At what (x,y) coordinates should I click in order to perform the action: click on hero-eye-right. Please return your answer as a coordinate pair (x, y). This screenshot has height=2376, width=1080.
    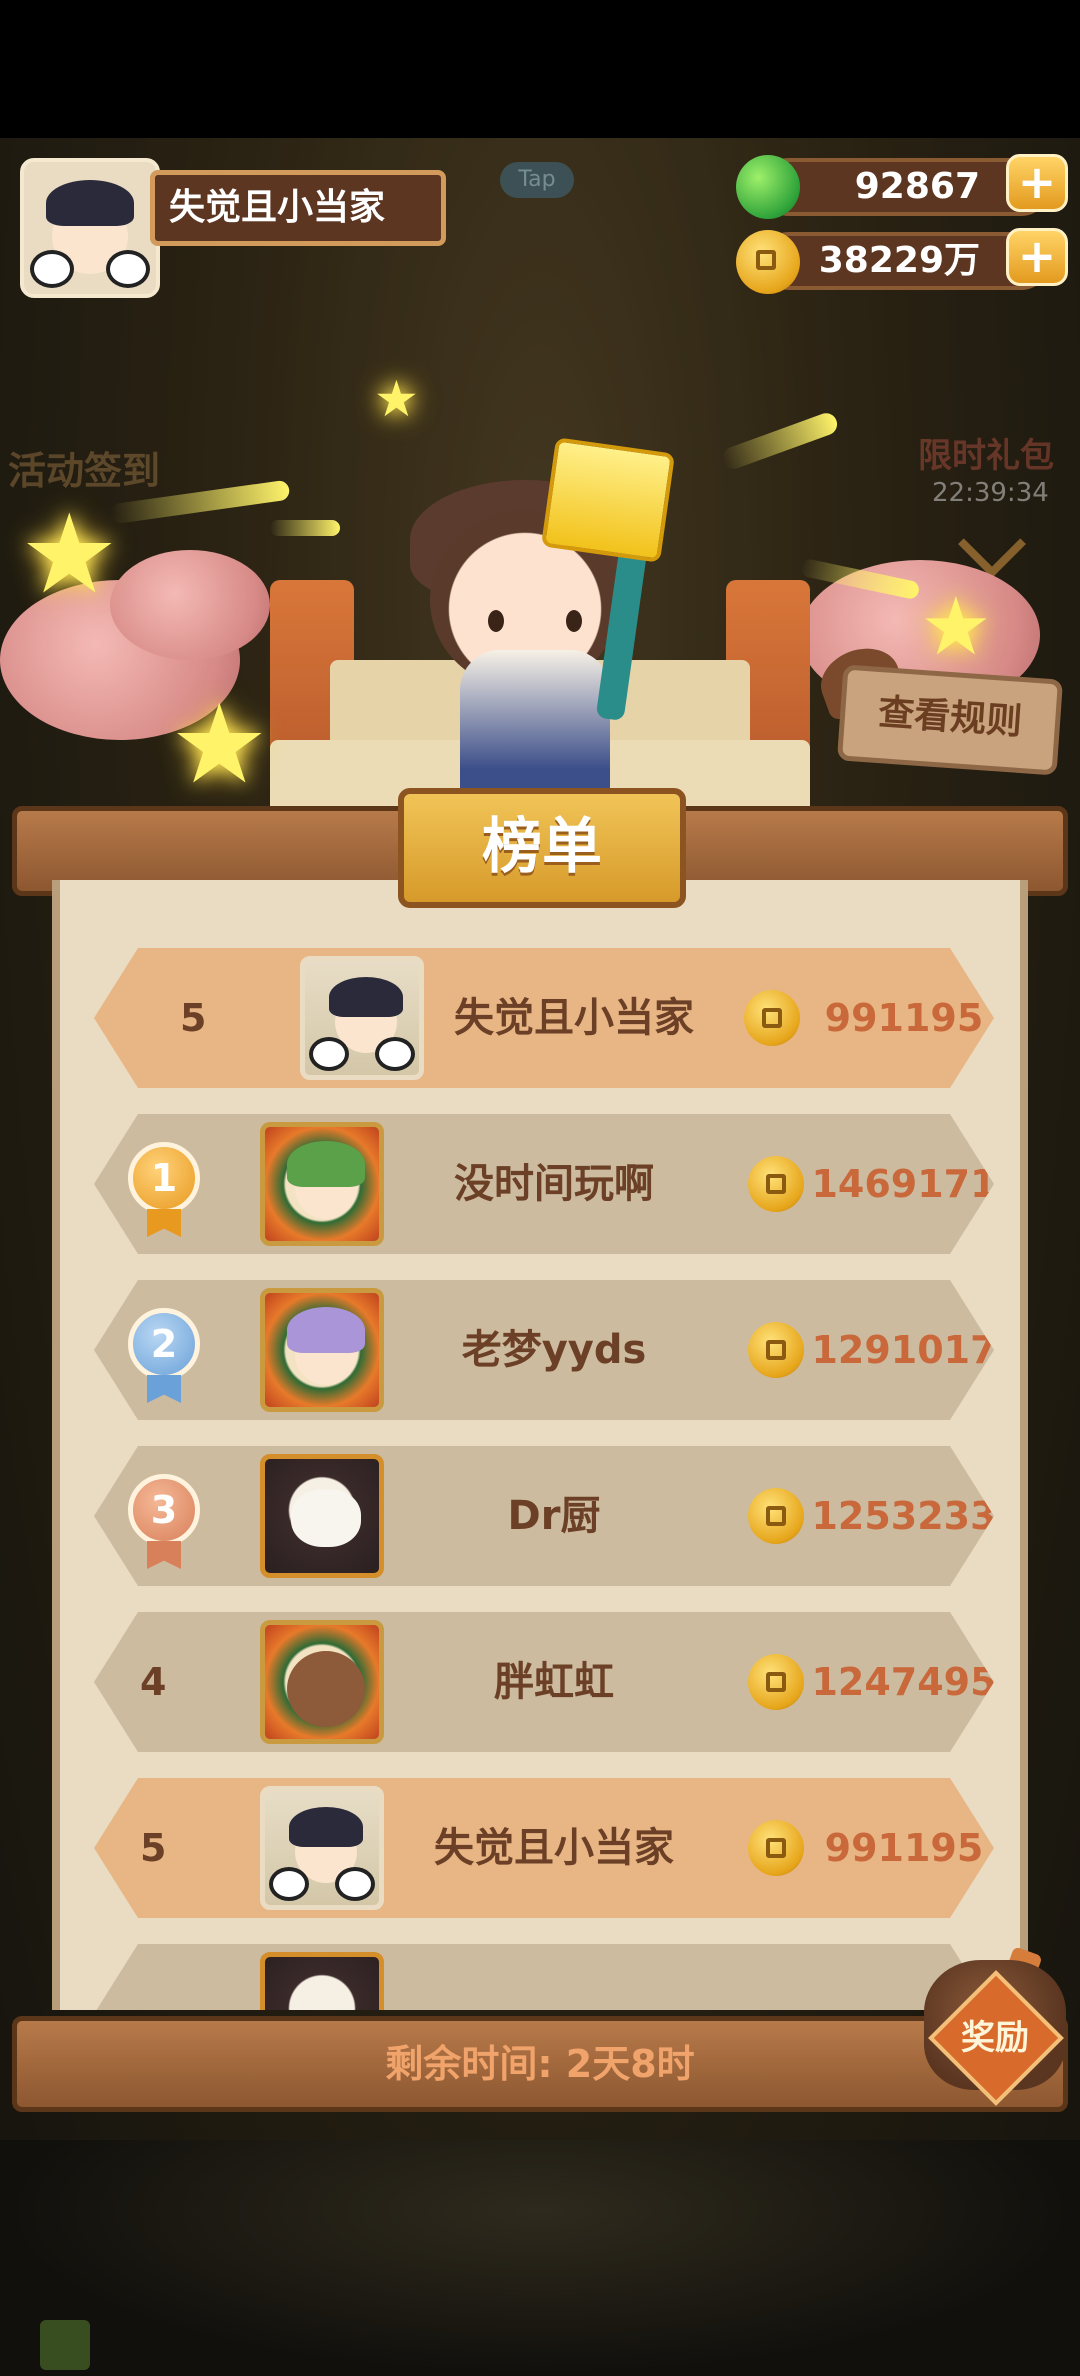
    Looking at the image, I should click on (574, 621).